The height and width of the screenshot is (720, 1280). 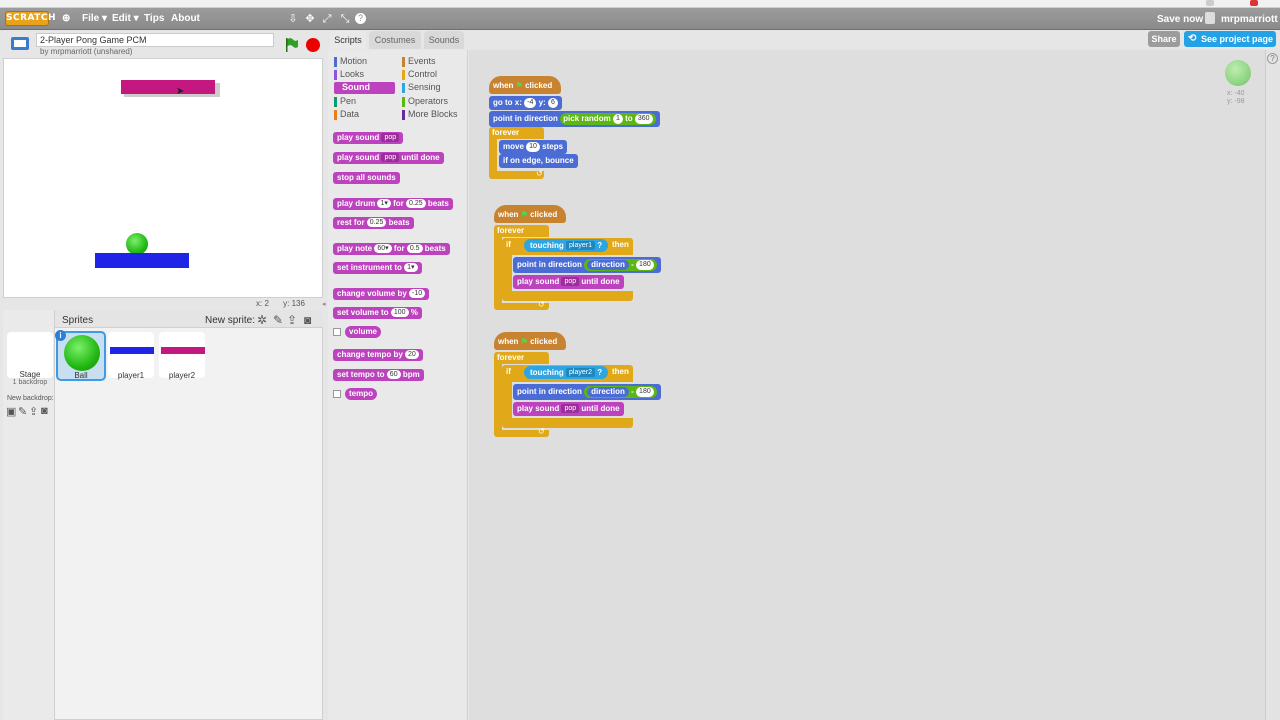 I want to click on scripts-scrollbar, so click(x=1272, y=385).